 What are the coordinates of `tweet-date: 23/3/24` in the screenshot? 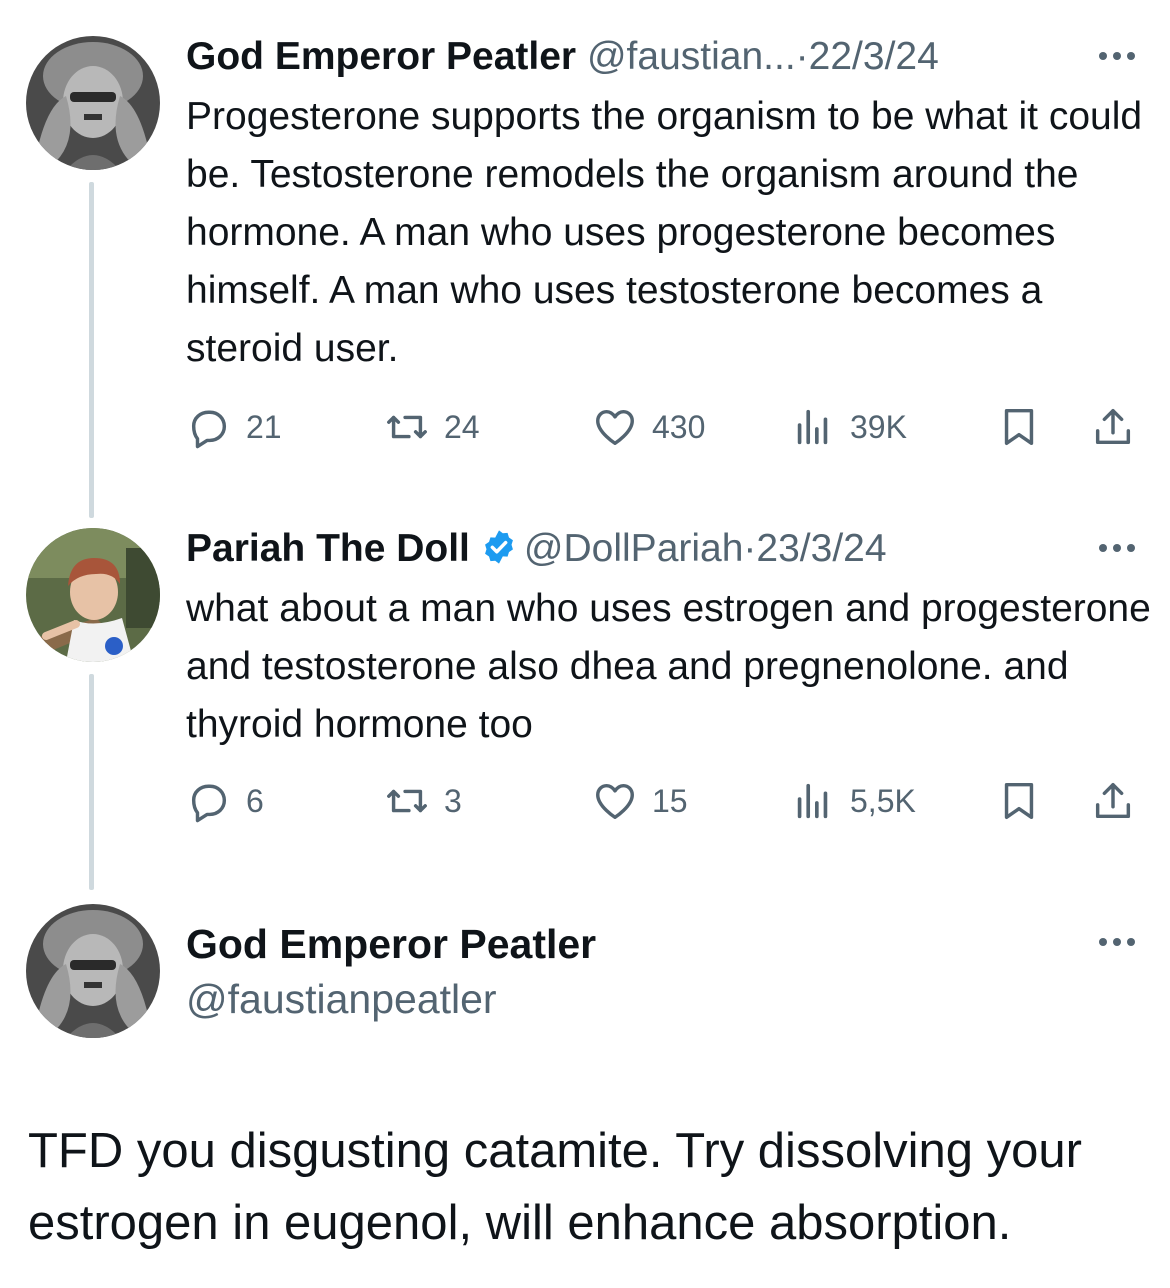 It's located at (821, 548).